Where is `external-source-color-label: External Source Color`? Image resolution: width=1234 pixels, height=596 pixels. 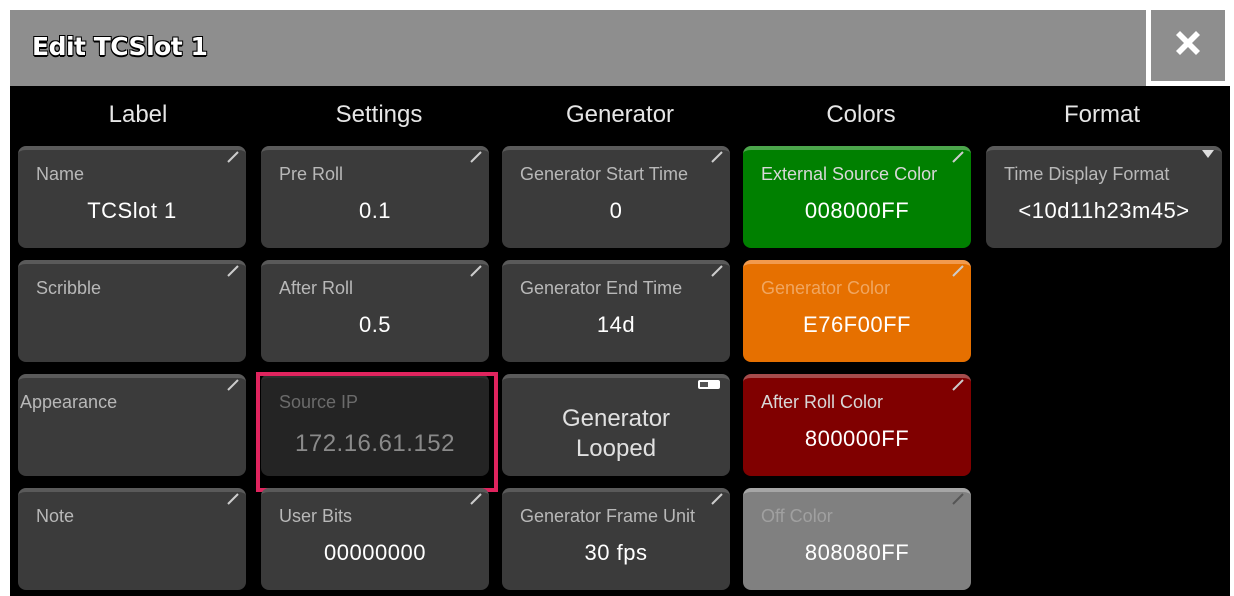
external-source-color-label: External Source Color is located at coordinates (849, 174).